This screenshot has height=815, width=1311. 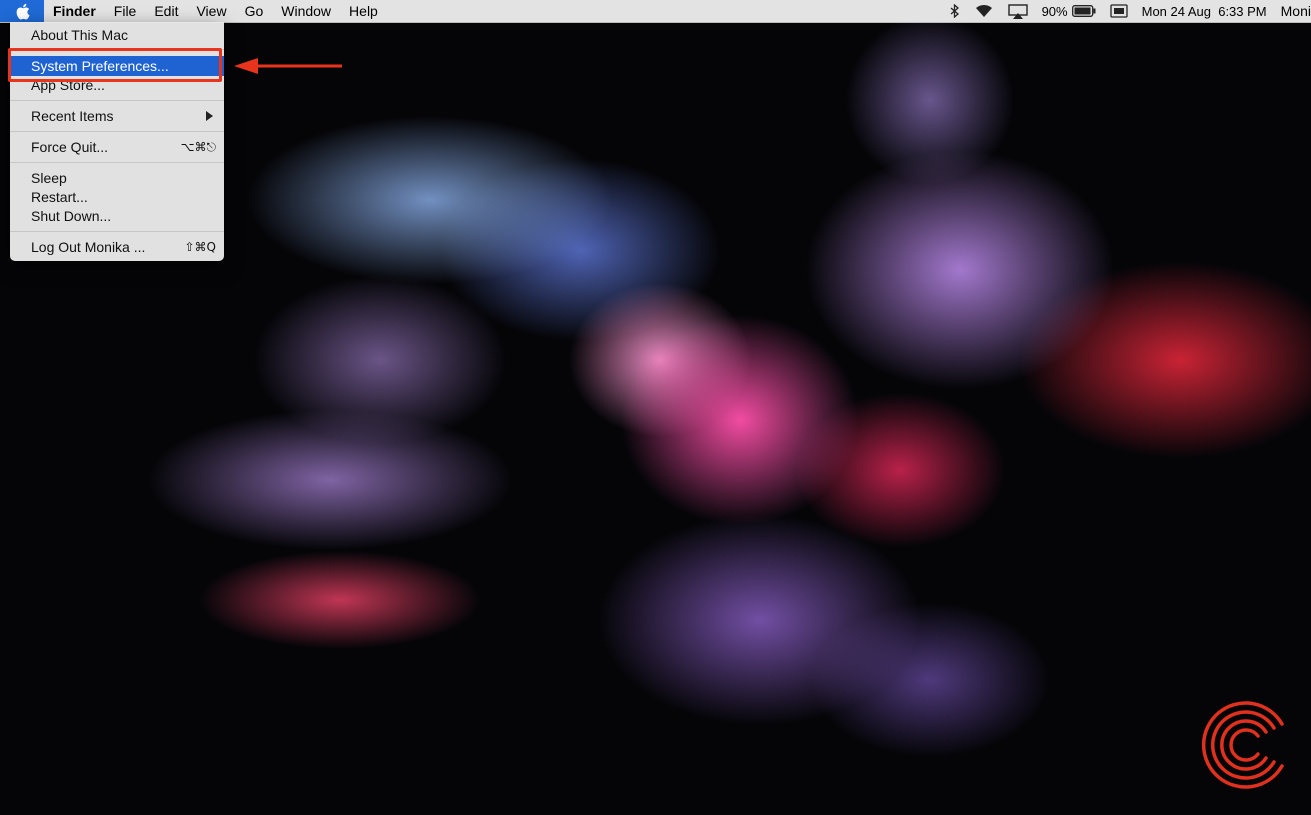 I want to click on menu-edit: Edit, so click(x=166, y=11).